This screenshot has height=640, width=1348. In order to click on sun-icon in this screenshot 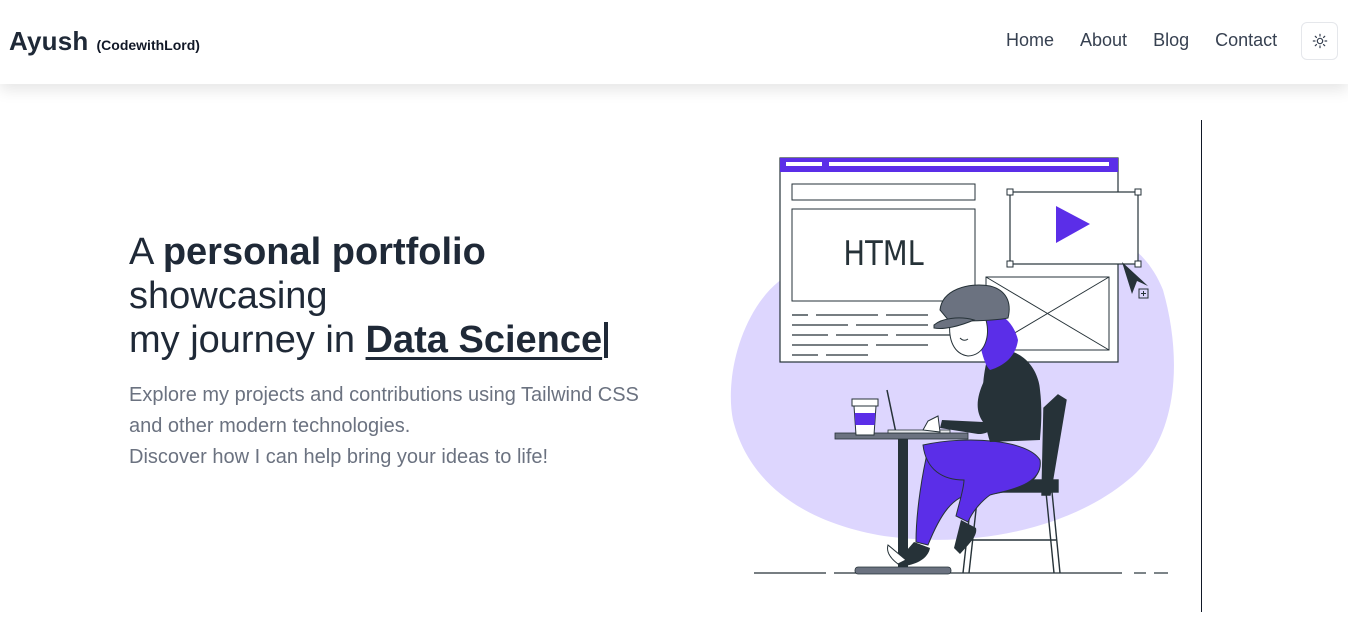, I will do `click(1319, 41)`.